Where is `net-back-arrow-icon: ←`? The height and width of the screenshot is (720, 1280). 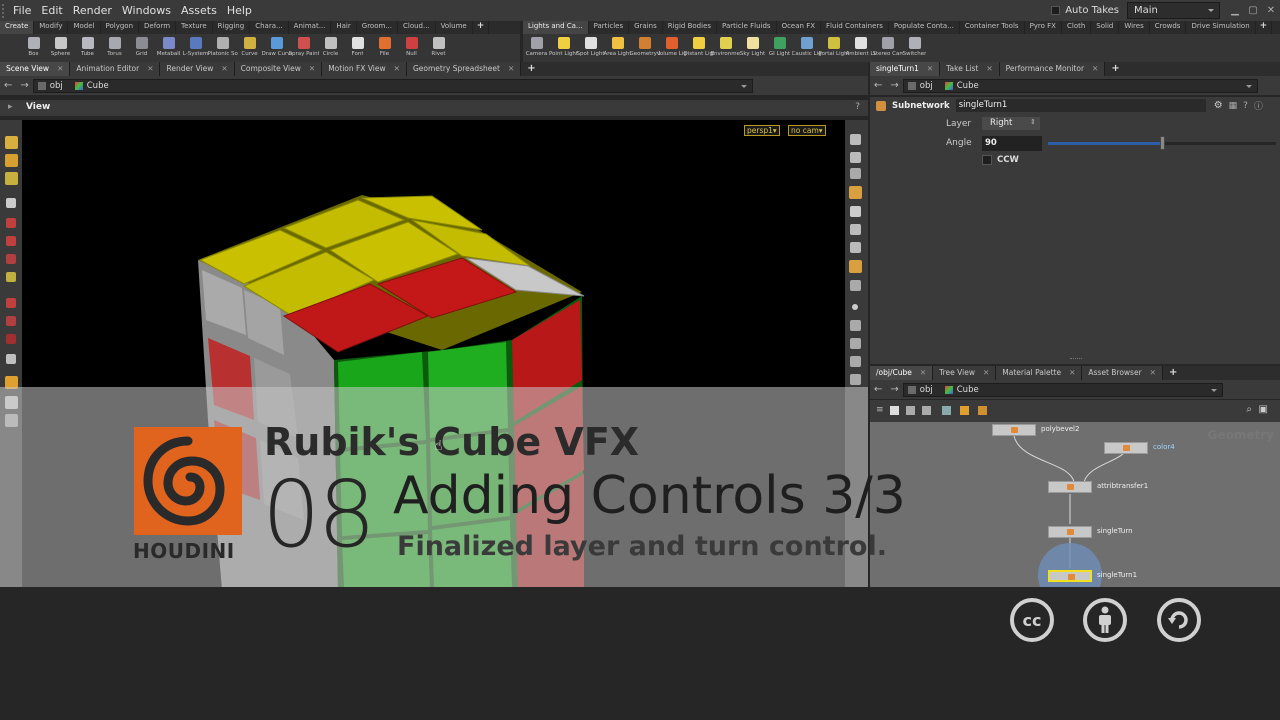
net-back-arrow-icon: ← is located at coordinates (878, 389).